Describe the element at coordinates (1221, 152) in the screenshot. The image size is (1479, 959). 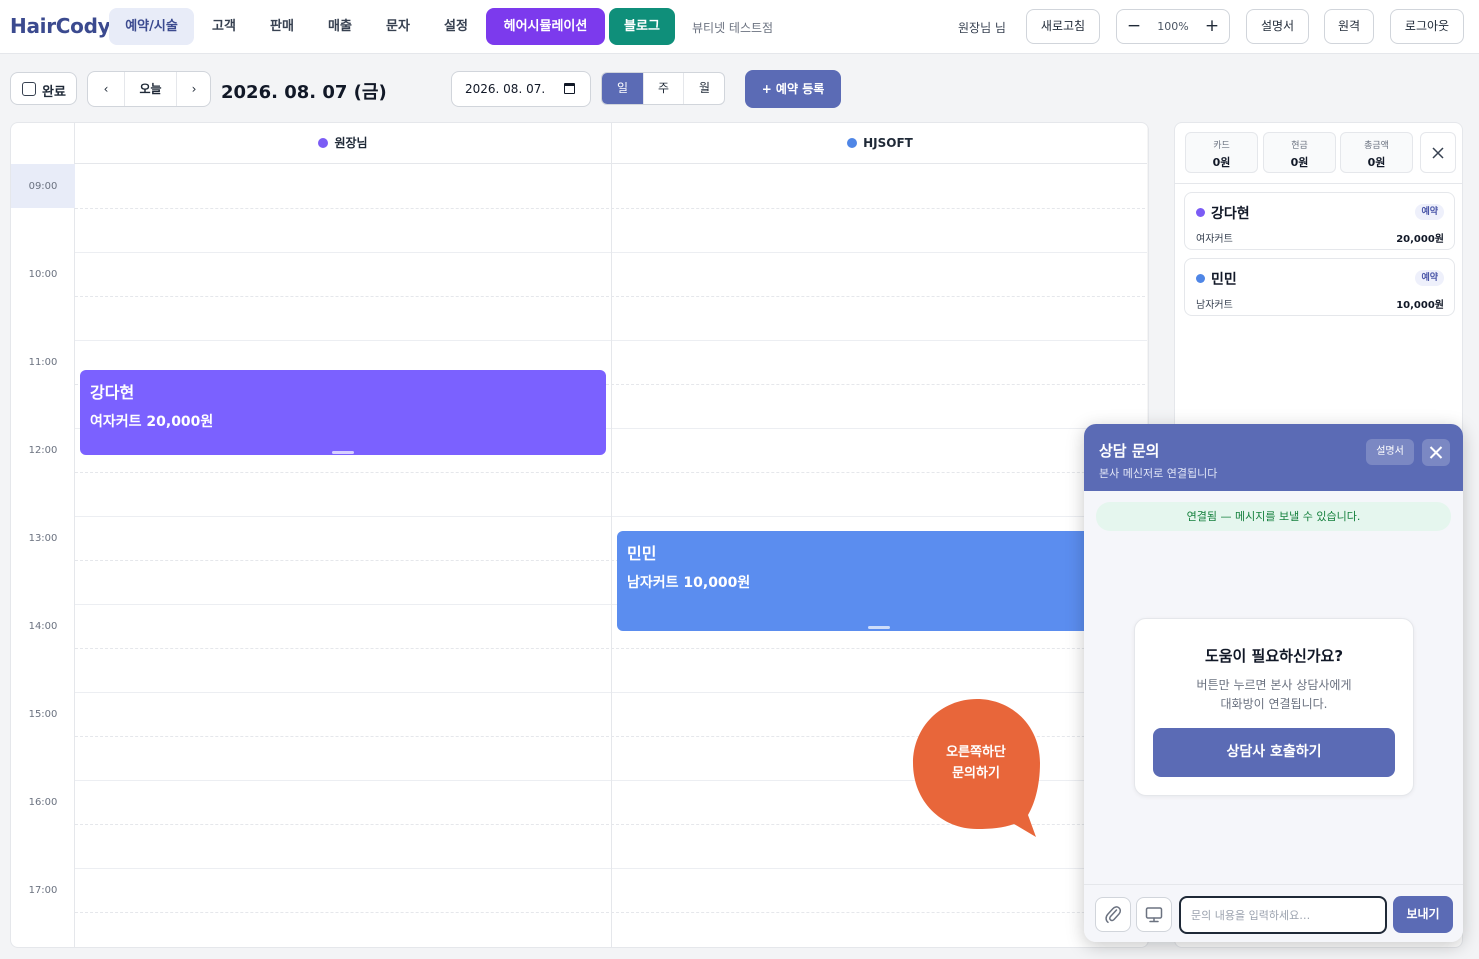
I see `summary-card: 카드 0원` at that location.